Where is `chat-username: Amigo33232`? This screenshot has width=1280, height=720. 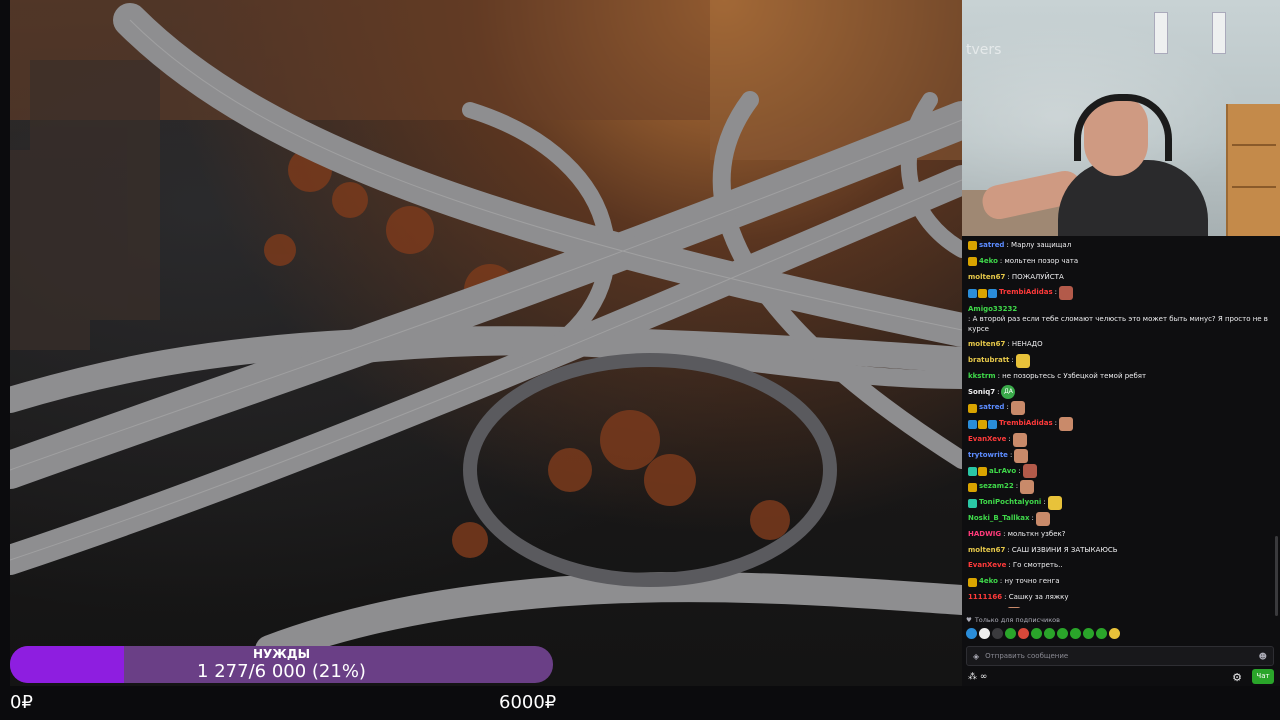 chat-username: Amigo33232 is located at coordinates (992, 309).